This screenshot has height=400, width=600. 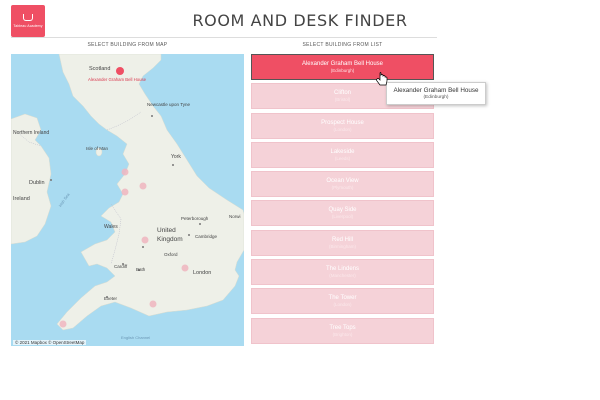 I want to click on map-label-english-channel: English Channel, so click(x=135, y=337).